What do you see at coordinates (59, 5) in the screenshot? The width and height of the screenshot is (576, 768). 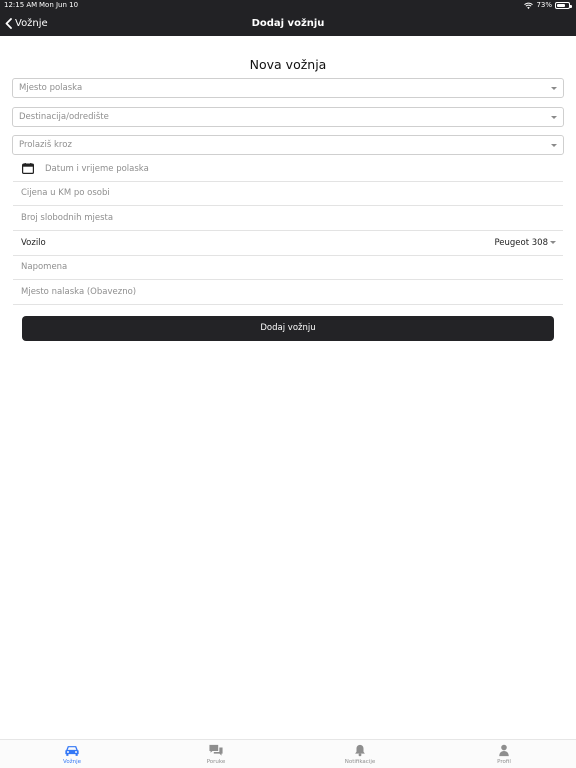 I see `status-date: Mon Jun 10` at bounding box center [59, 5].